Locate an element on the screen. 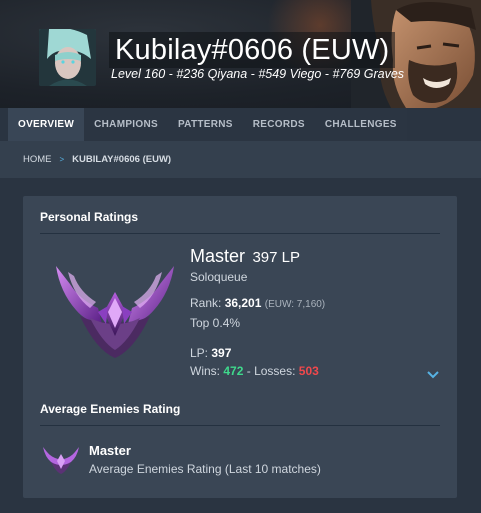 This screenshot has height=513, width=481. ladder-rank: Rank: 36,201 (EUW: 7,160) is located at coordinates (257, 303).